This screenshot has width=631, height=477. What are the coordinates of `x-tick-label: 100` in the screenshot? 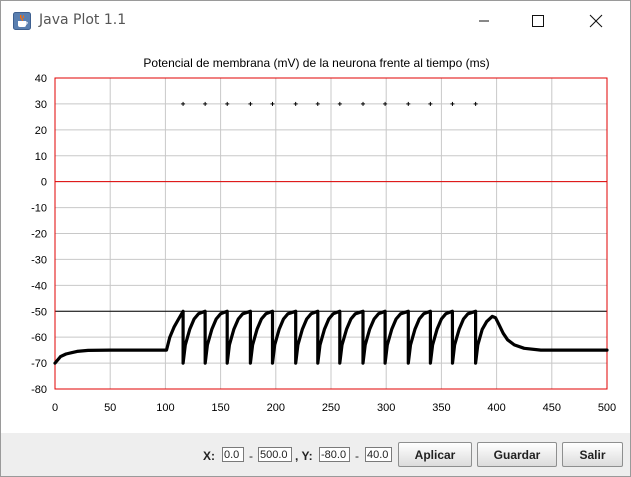 It's located at (165, 408).